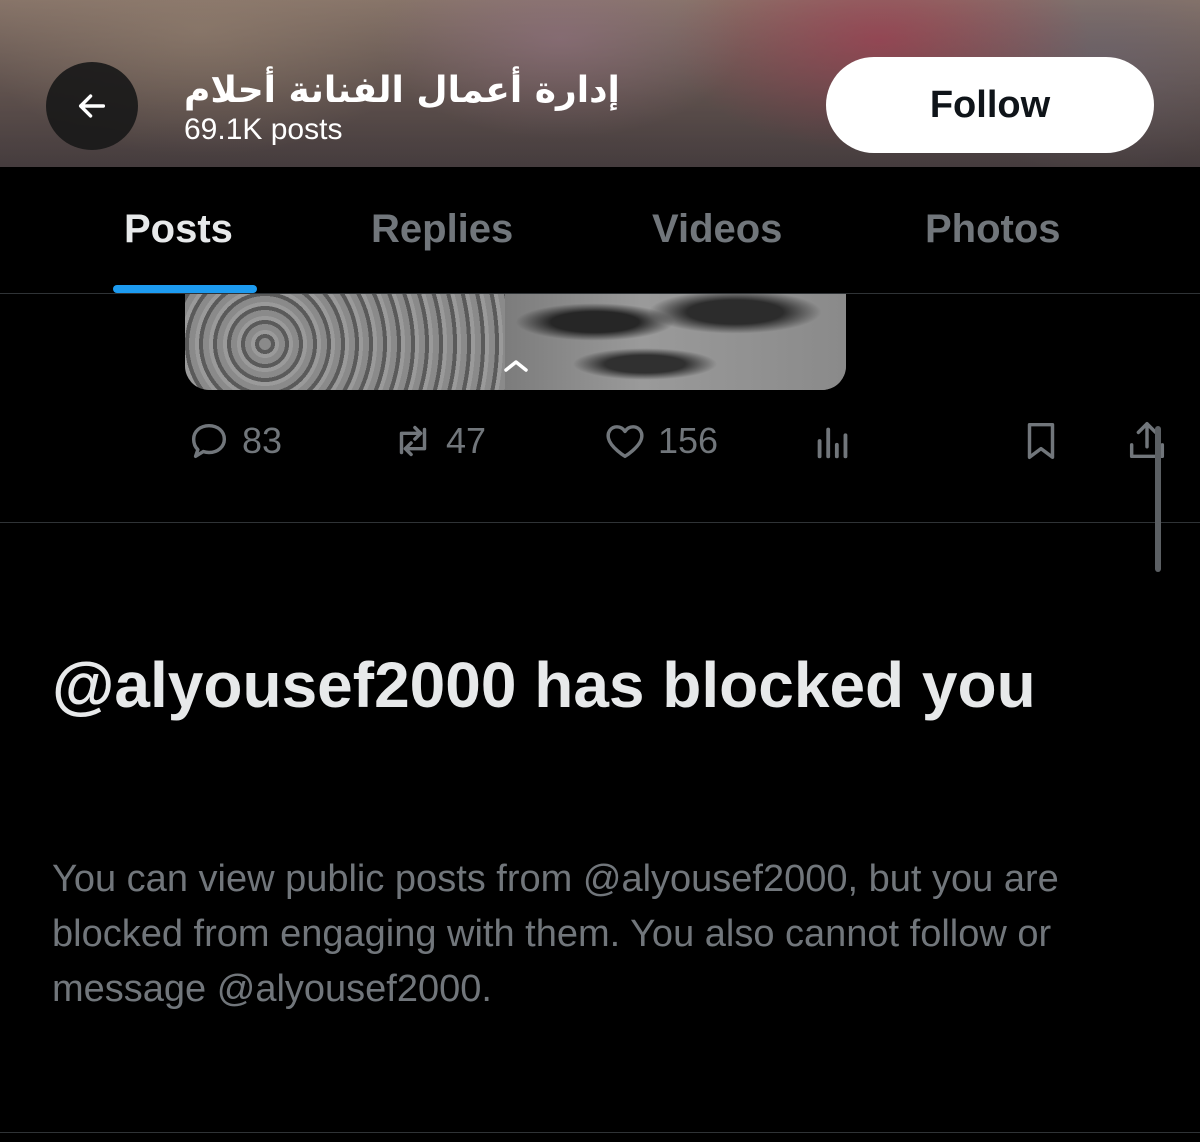  What do you see at coordinates (675, 342) in the screenshot?
I see `media-image-part` at bounding box center [675, 342].